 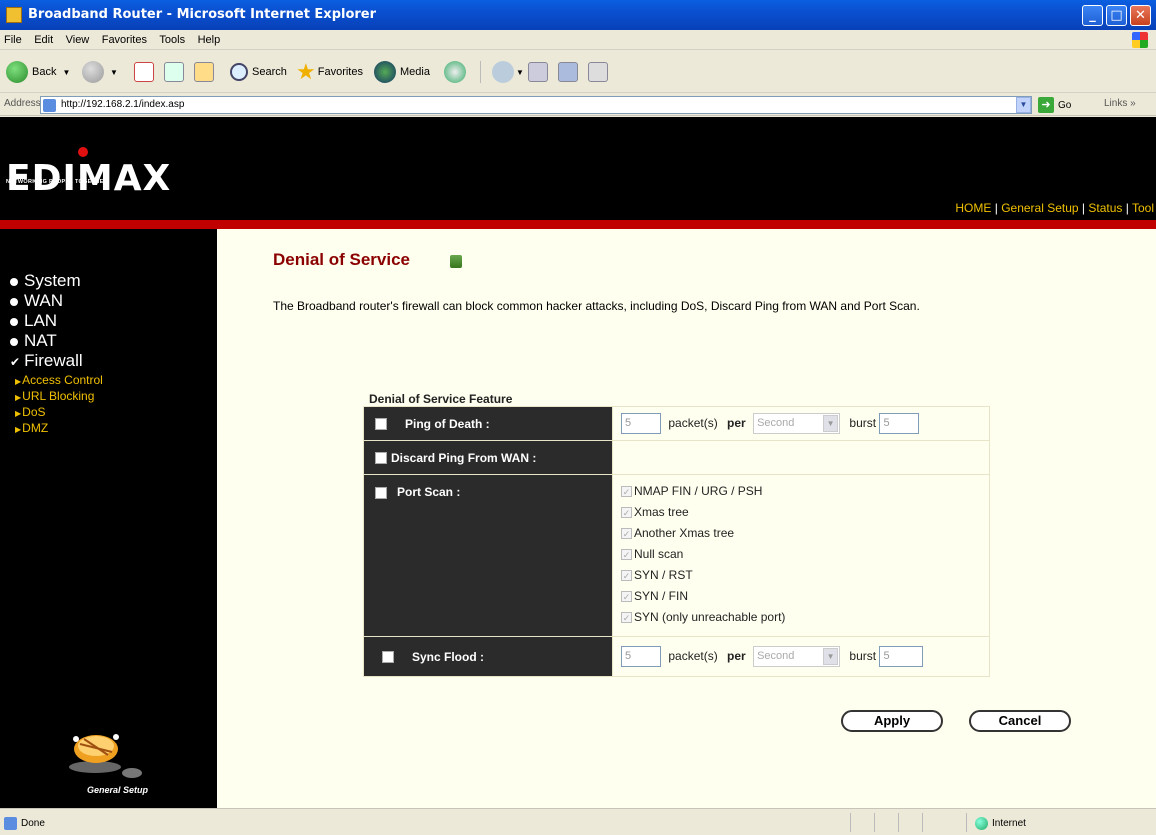 I want to click on sidebar-item-system: System, so click(x=45, y=281).